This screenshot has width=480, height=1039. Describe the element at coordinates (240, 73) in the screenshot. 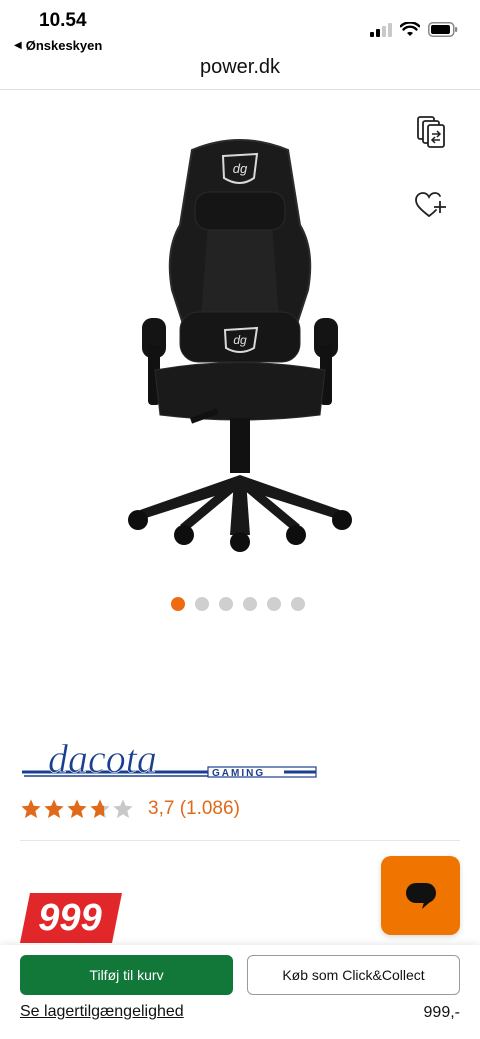

I see `browser-url: power.dk` at that location.